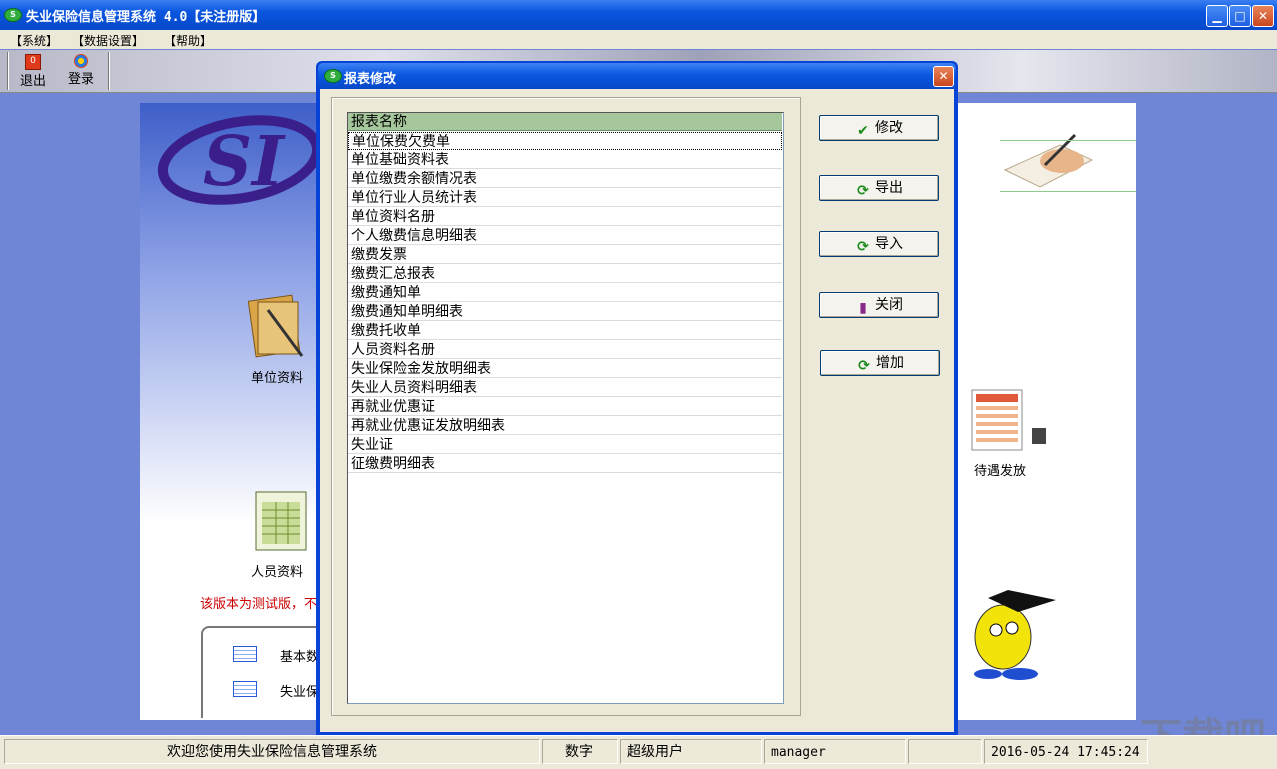 The image size is (1277, 769). What do you see at coordinates (1008, 632) in the screenshot?
I see `mascot-icon` at bounding box center [1008, 632].